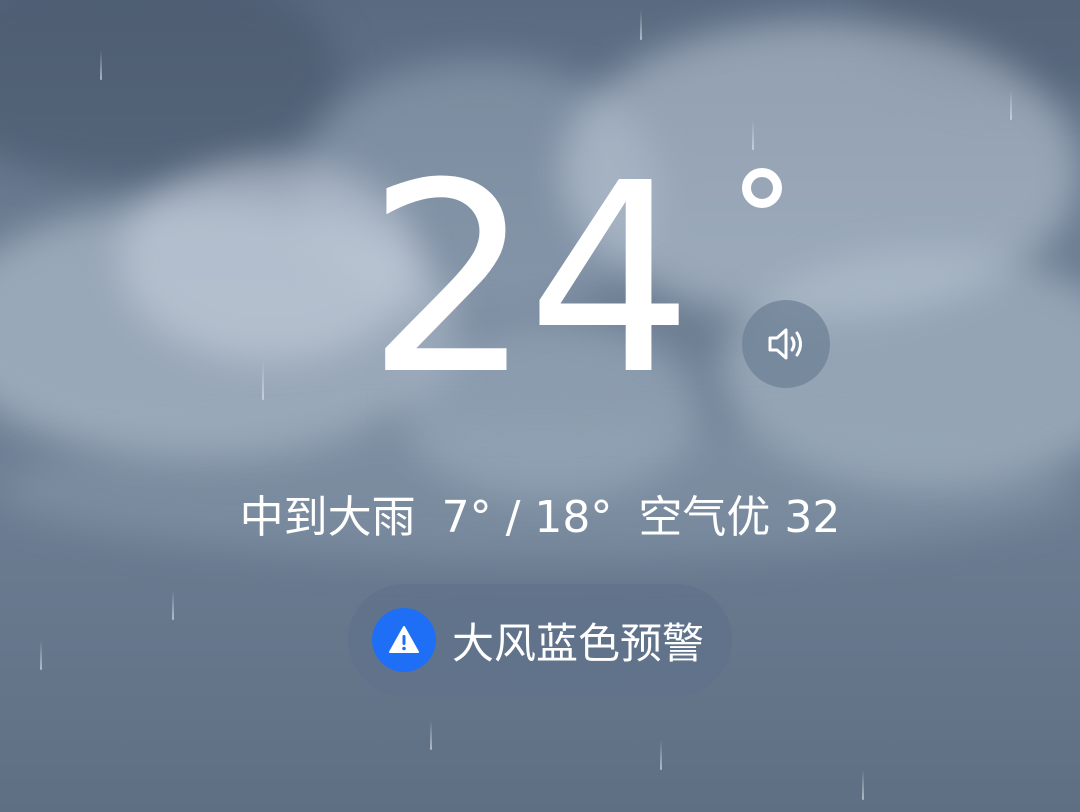 The image size is (1080, 812). Describe the element at coordinates (762, 188) in the screenshot. I see `degree-symbol` at that location.